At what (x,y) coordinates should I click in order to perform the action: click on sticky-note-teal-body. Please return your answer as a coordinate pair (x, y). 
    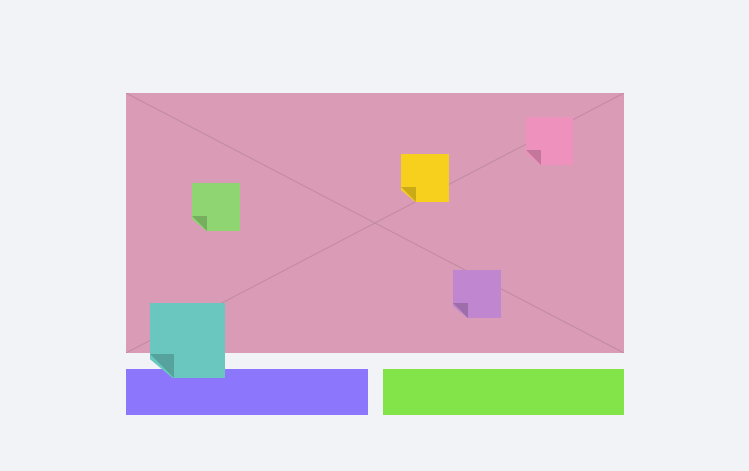
    Looking at the image, I should click on (187, 340).